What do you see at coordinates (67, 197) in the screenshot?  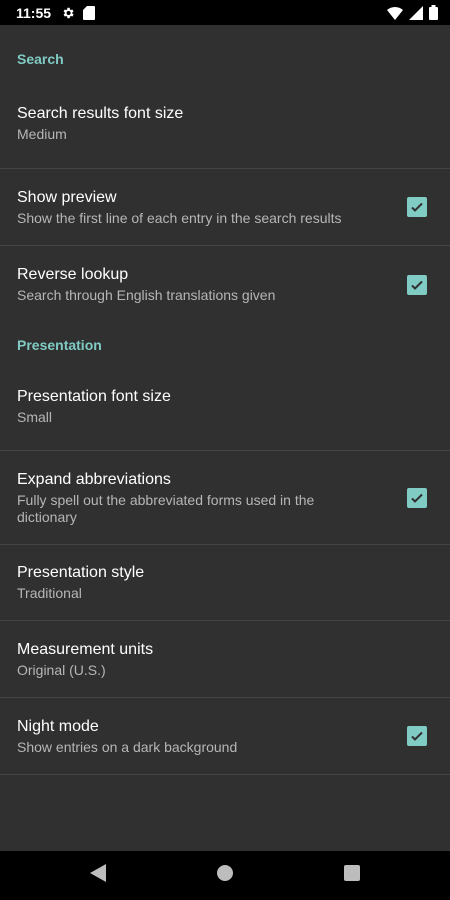 I see `pref-title: Show preview` at bounding box center [67, 197].